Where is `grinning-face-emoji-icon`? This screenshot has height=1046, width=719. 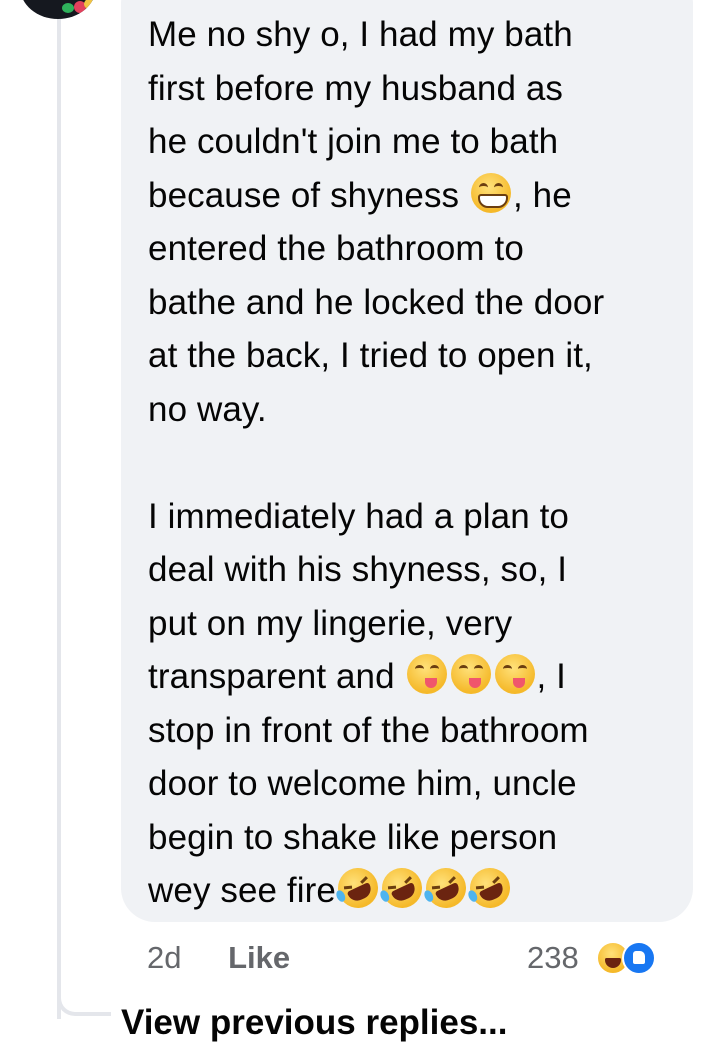
grinning-face-emoji-icon is located at coordinates (490, 192).